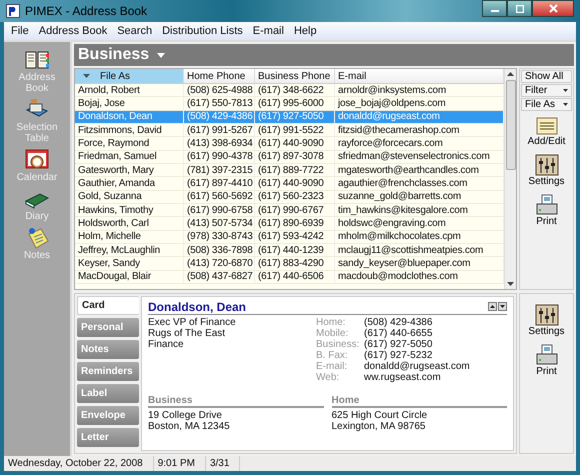  What do you see at coordinates (380, 415) in the screenshot?
I see `address-line: 625 High Court Circle` at bounding box center [380, 415].